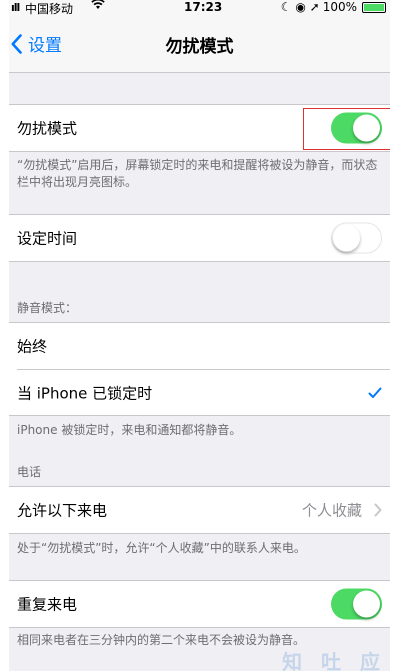  I want to click on allow-calls-value: 个人收藏, so click(331, 510).